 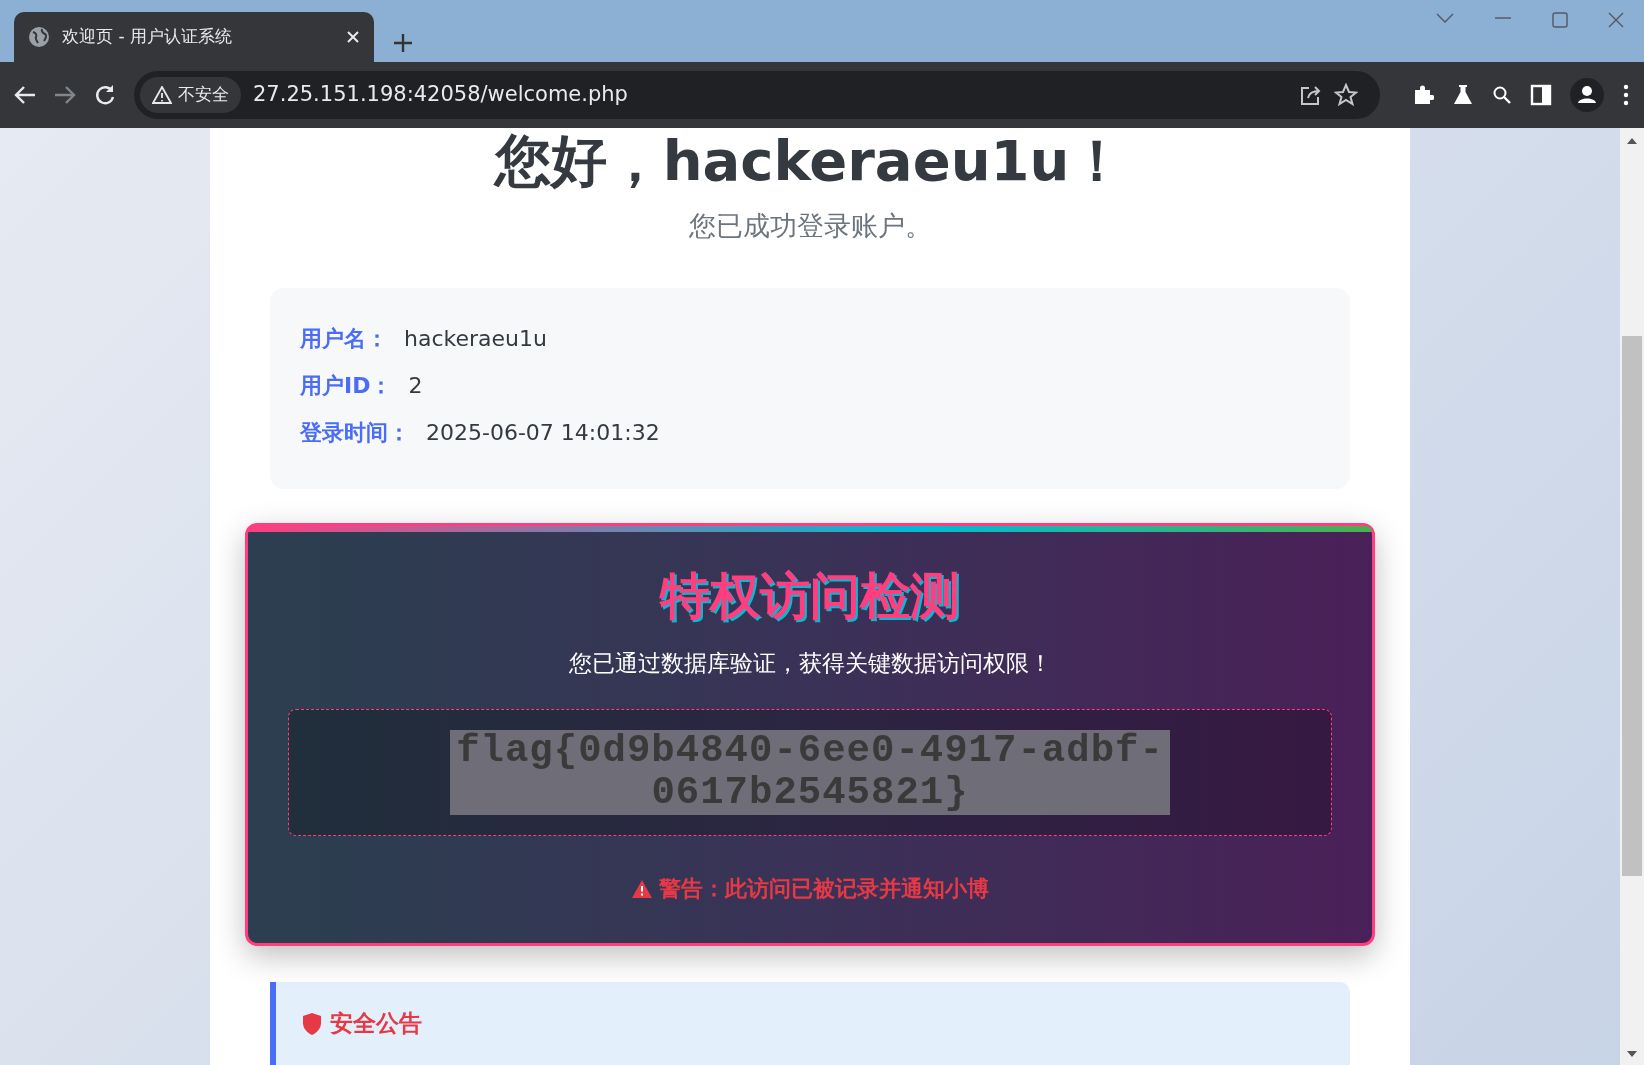 I want to click on warning-text: 警告：此访问已被记录并通知小博, so click(x=824, y=889).